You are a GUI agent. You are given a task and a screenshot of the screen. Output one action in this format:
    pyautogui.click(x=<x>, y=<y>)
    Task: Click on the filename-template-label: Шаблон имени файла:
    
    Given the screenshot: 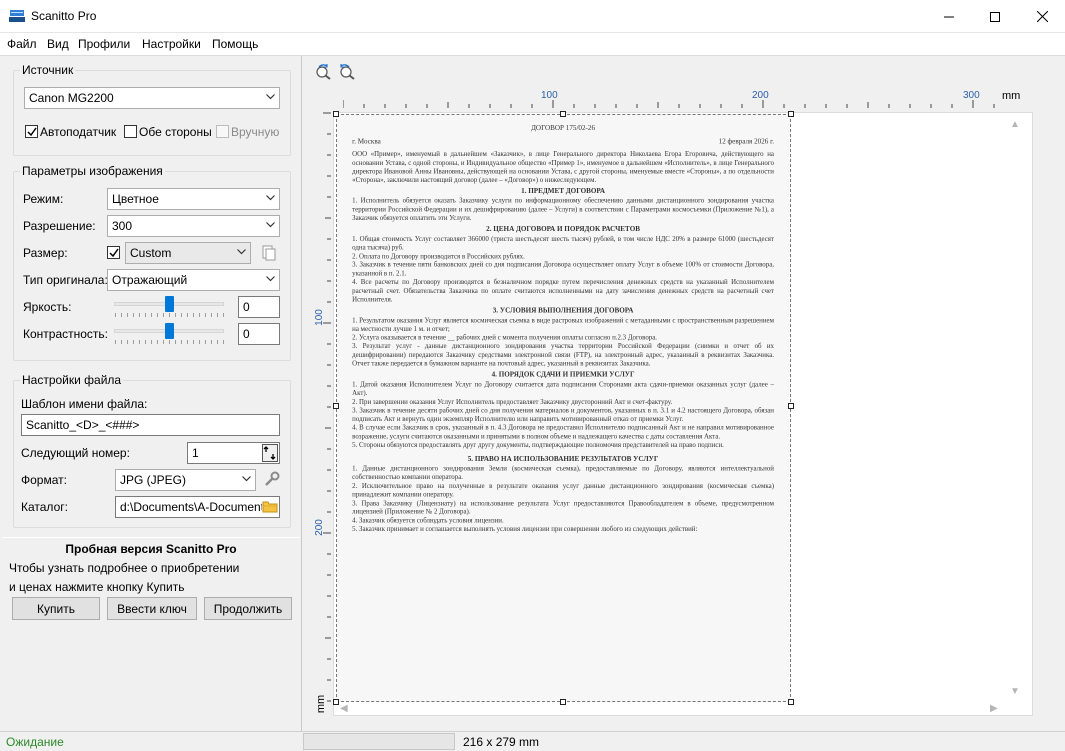 What is the action you would take?
    pyautogui.click(x=84, y=404)
    